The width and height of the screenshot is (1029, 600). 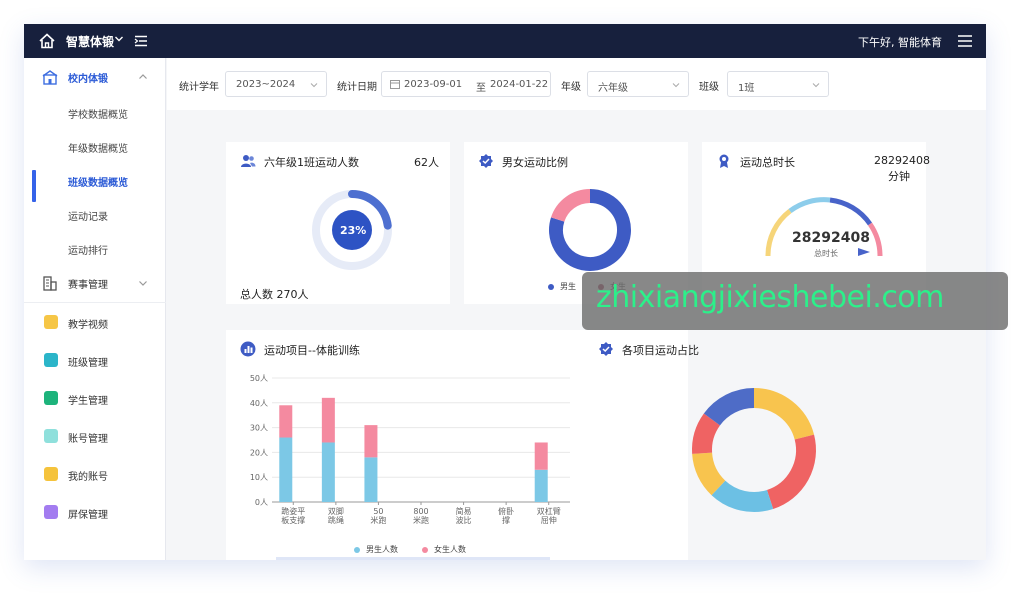 What do you see at coordinates (259, 428) in the screenshot?
I see `y-tick-label: 30人` at bounding box center [259, 428].